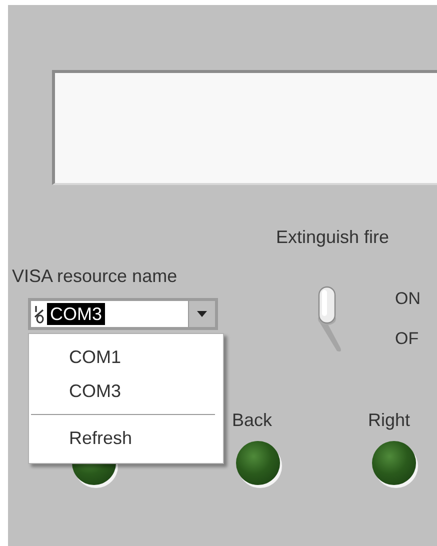 The image size is (437, 546). I want to click on off-label: OF, so click(407, 339).